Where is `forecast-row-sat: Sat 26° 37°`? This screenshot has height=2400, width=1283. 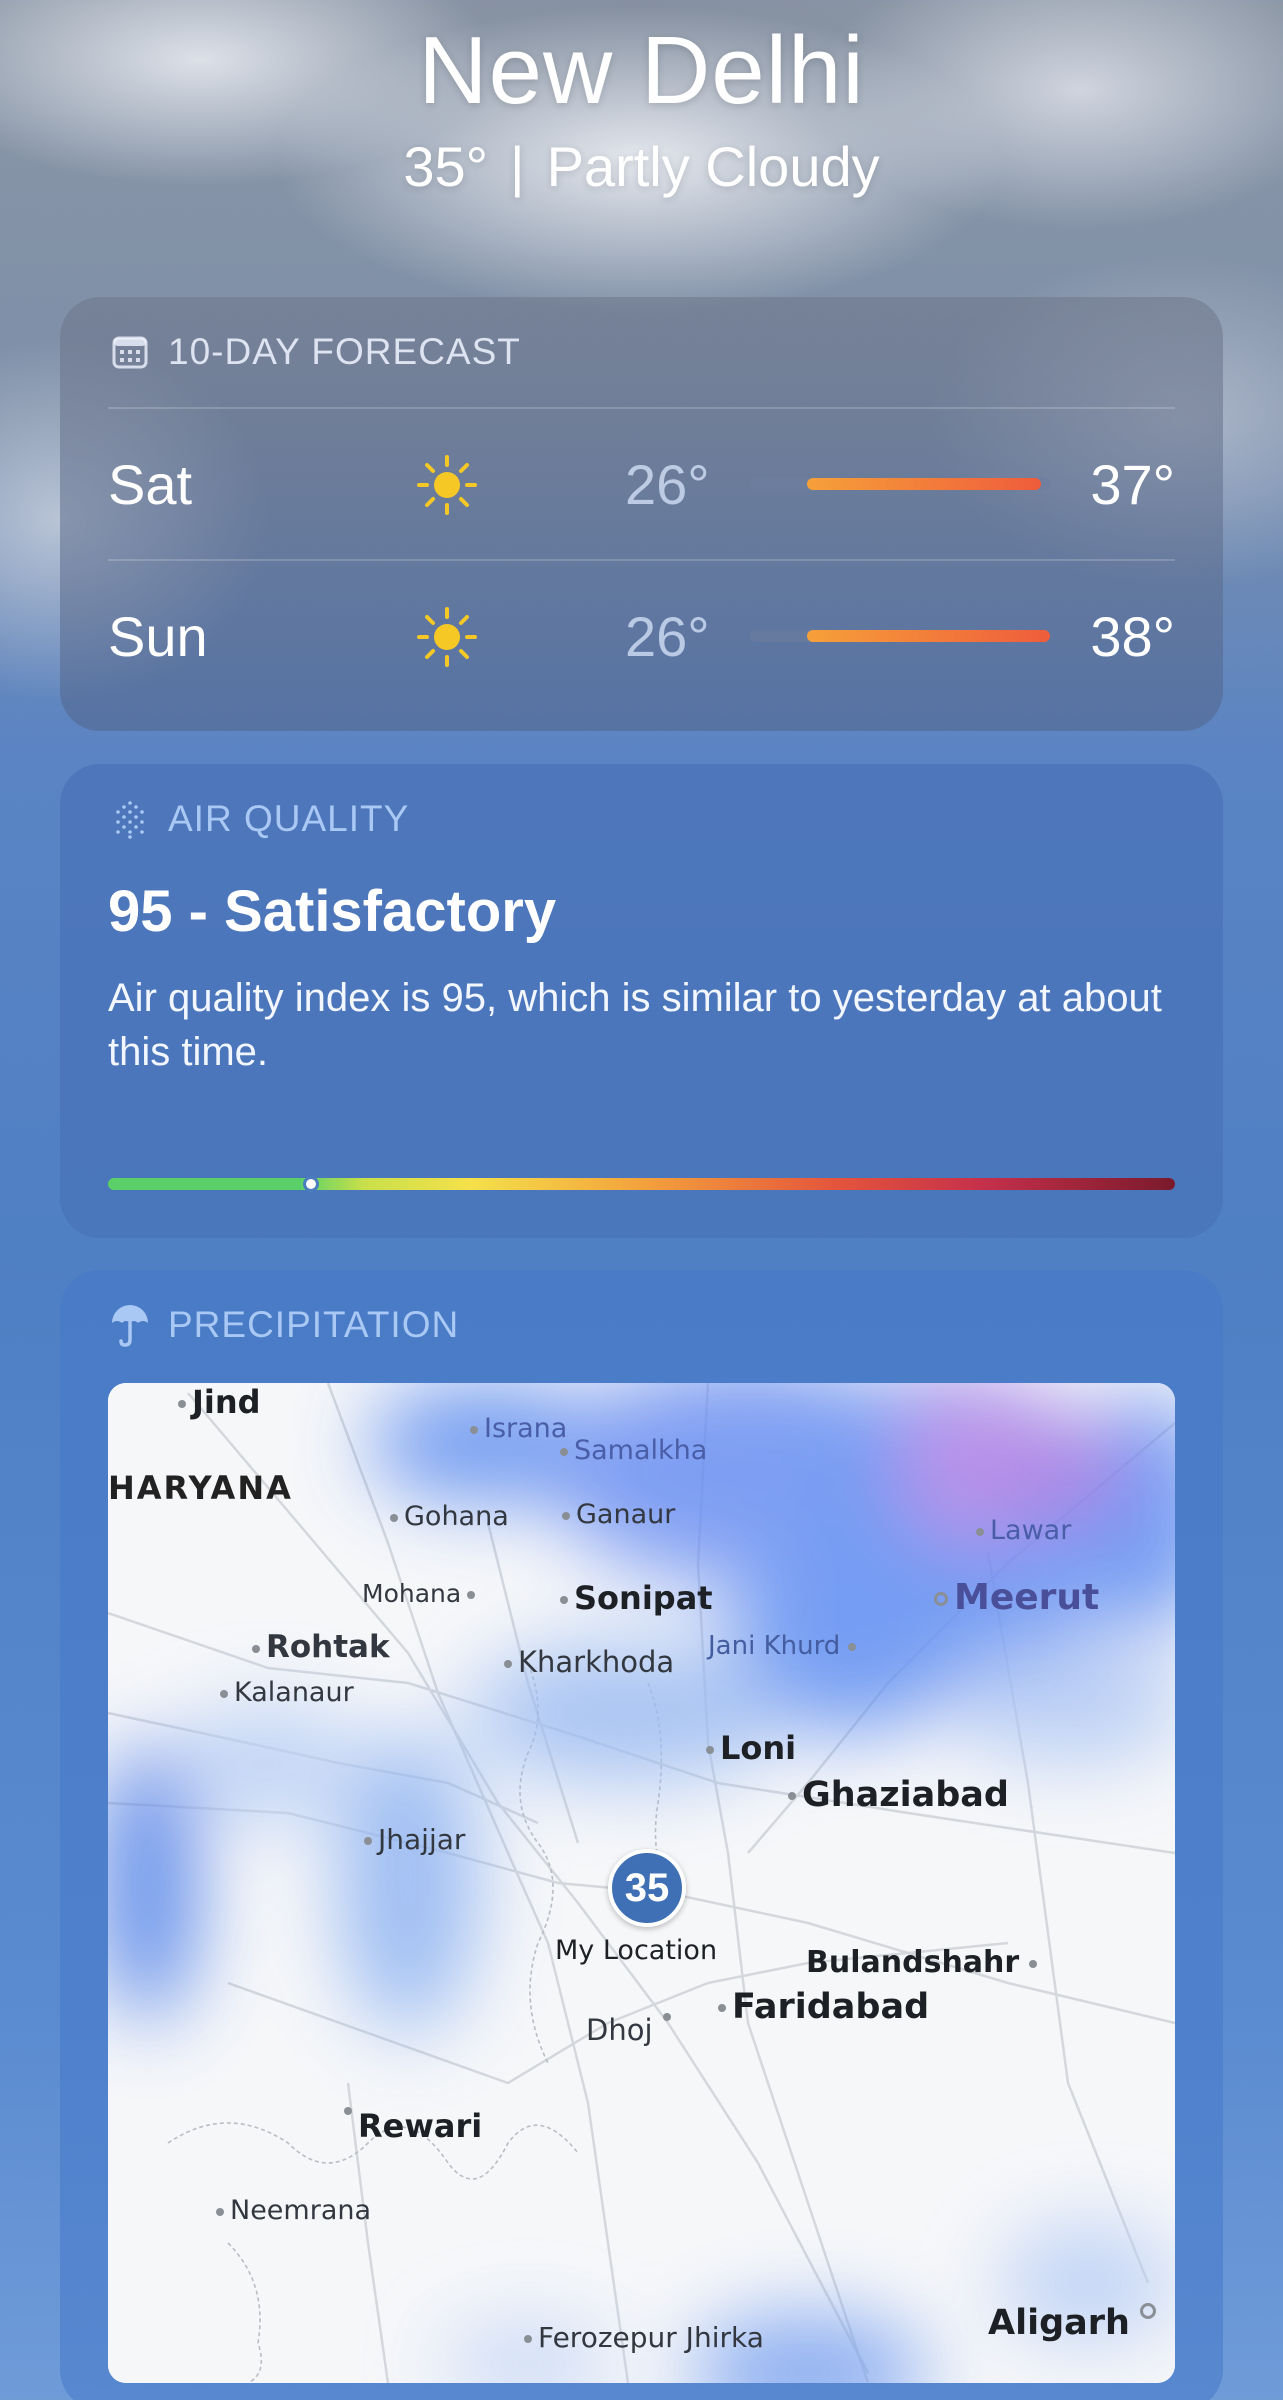
forecast-row-sat: Sat 26° 37° is located at coordinates (641, 484).